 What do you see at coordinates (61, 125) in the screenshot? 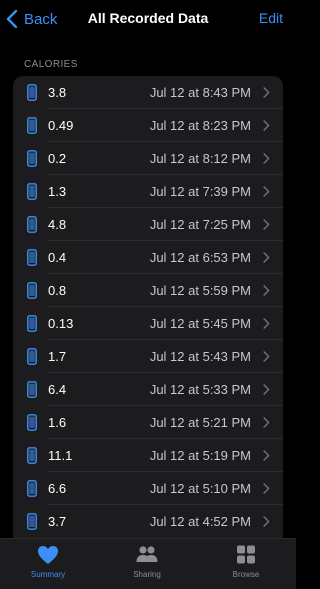
I see `record-value: 0.49` at bounding box center [61, 125].